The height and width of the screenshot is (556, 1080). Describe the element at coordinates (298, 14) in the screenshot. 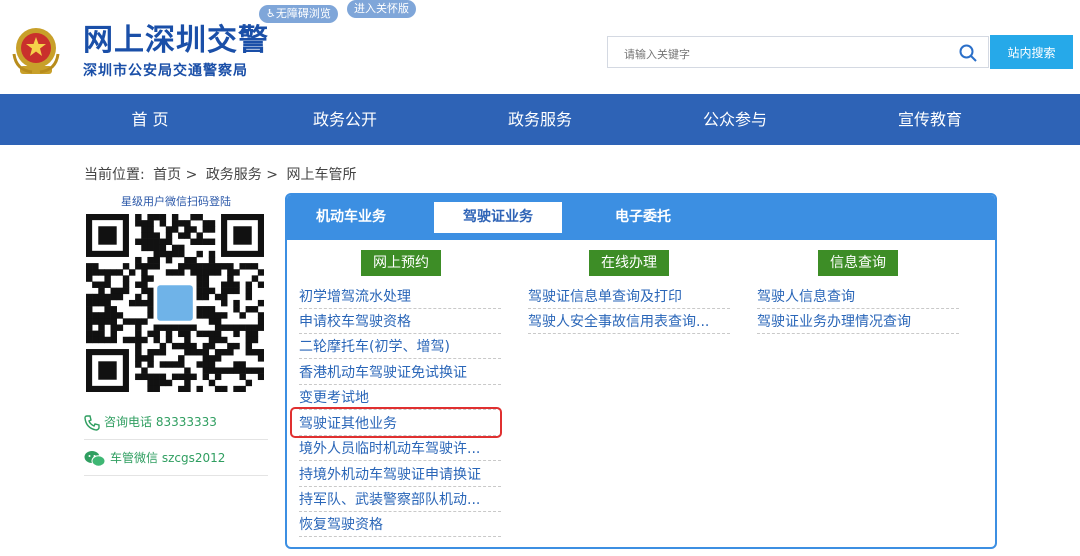

I see `accessibility-button: ♿无障碍浏览` at that location.